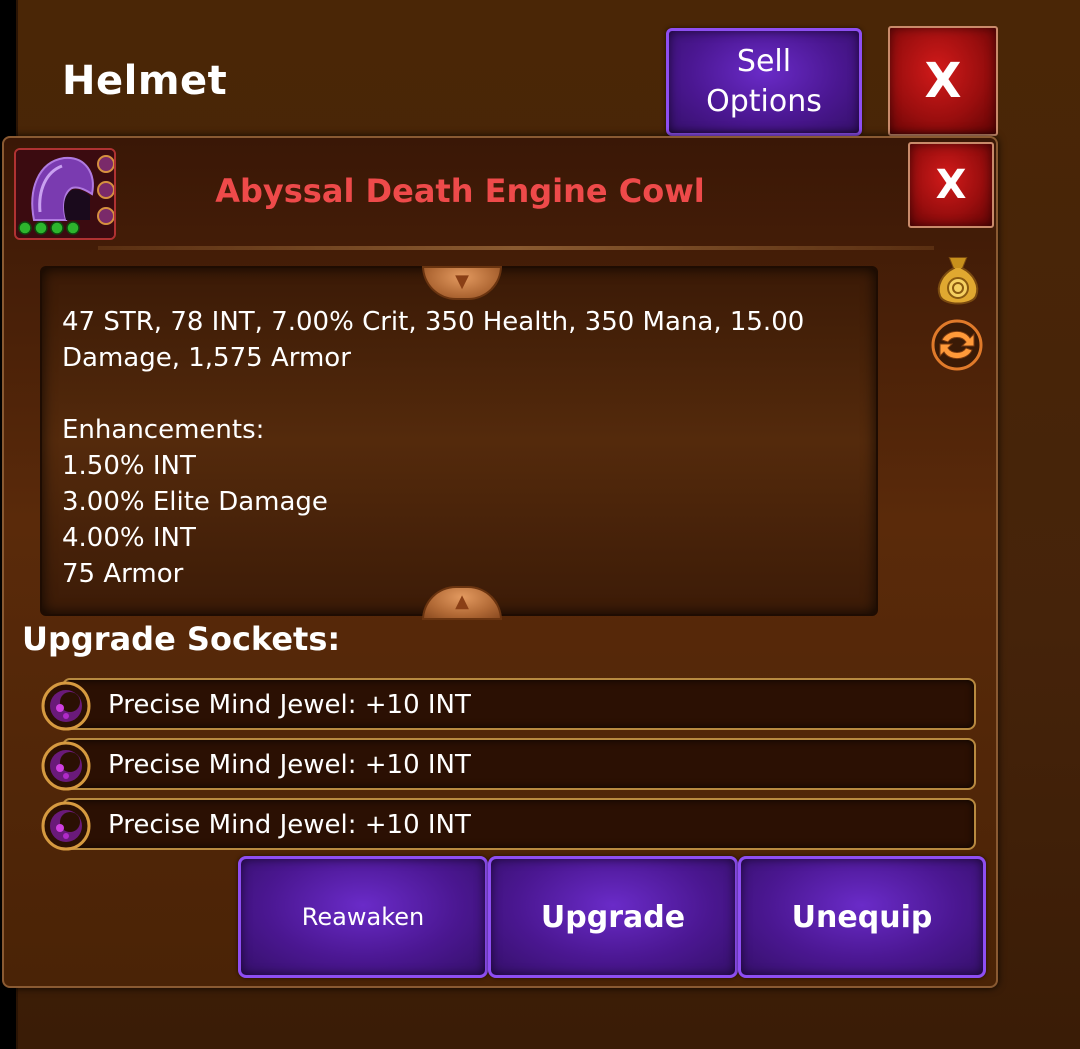 The height and width of the screenshot is (1049, 1080). Describe the element at coordinates (206, 358) in the screenshot. I see `stats-line: Damage, 1,575 Armor` at that location.